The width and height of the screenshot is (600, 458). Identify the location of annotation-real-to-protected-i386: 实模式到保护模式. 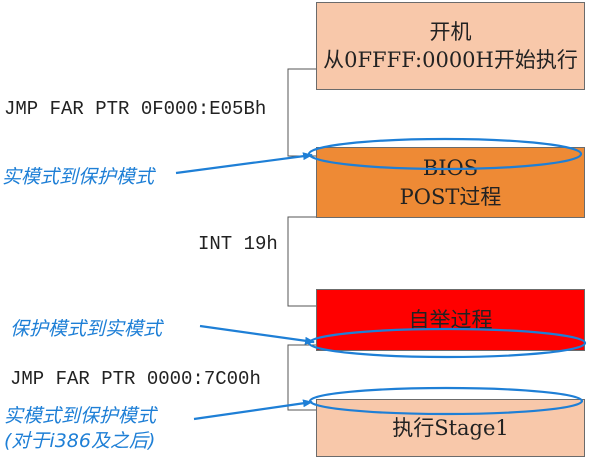
(80, 416).